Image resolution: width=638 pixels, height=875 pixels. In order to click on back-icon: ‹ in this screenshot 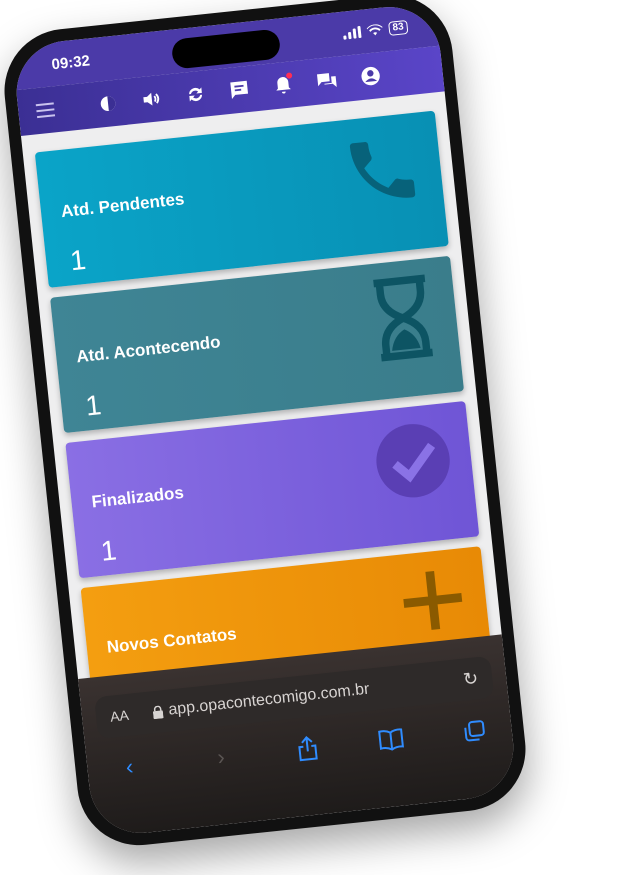, I will do `click(129, 766)`.